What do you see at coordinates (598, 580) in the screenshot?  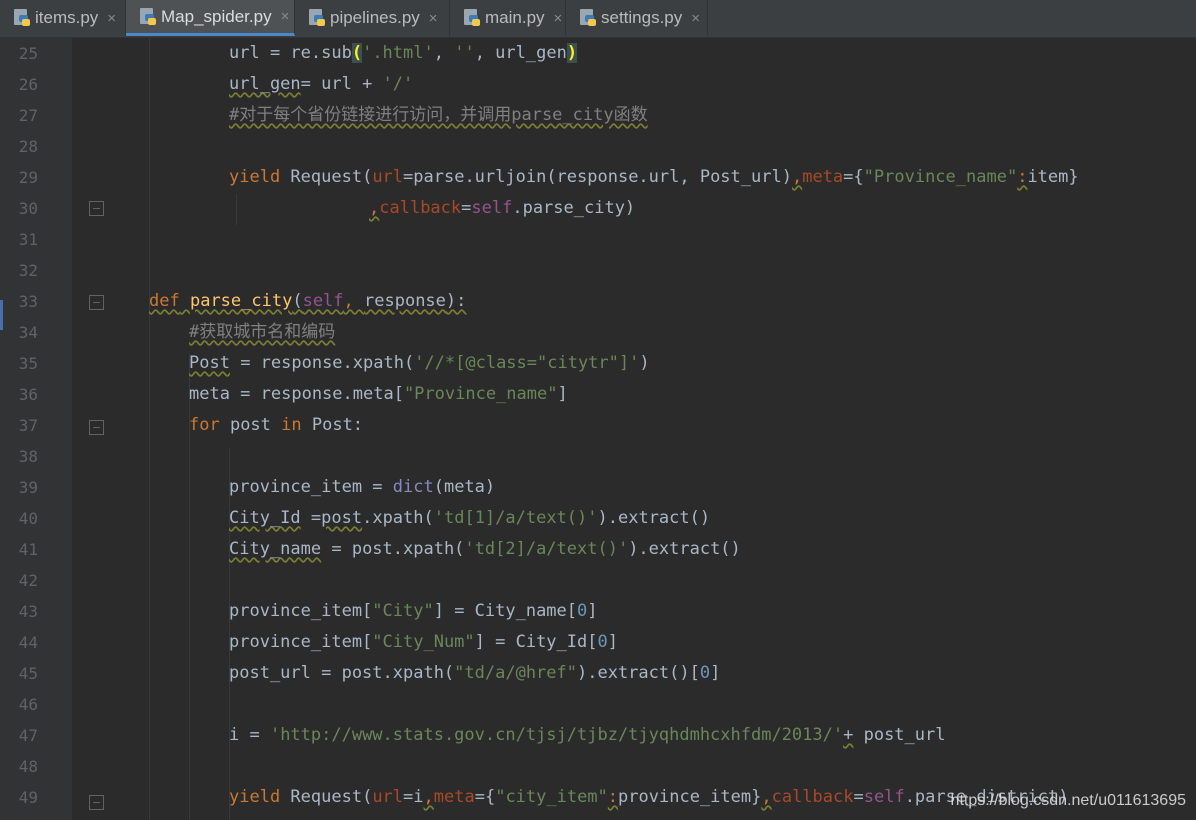 I see `code-line: 42` at bounding box center [598, 580].